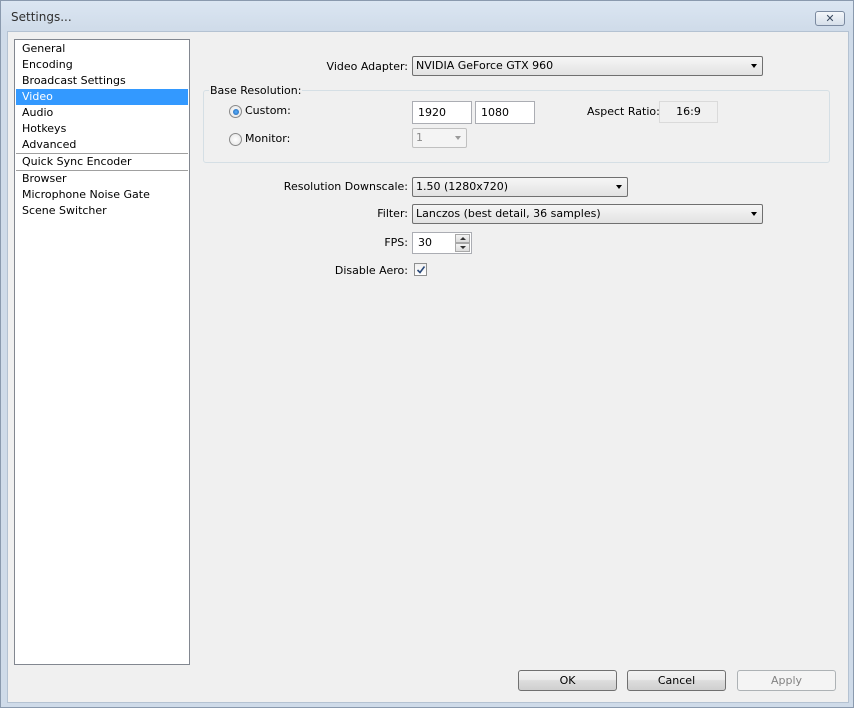  I want to click on close-icon: ✕, so click(830, 18).